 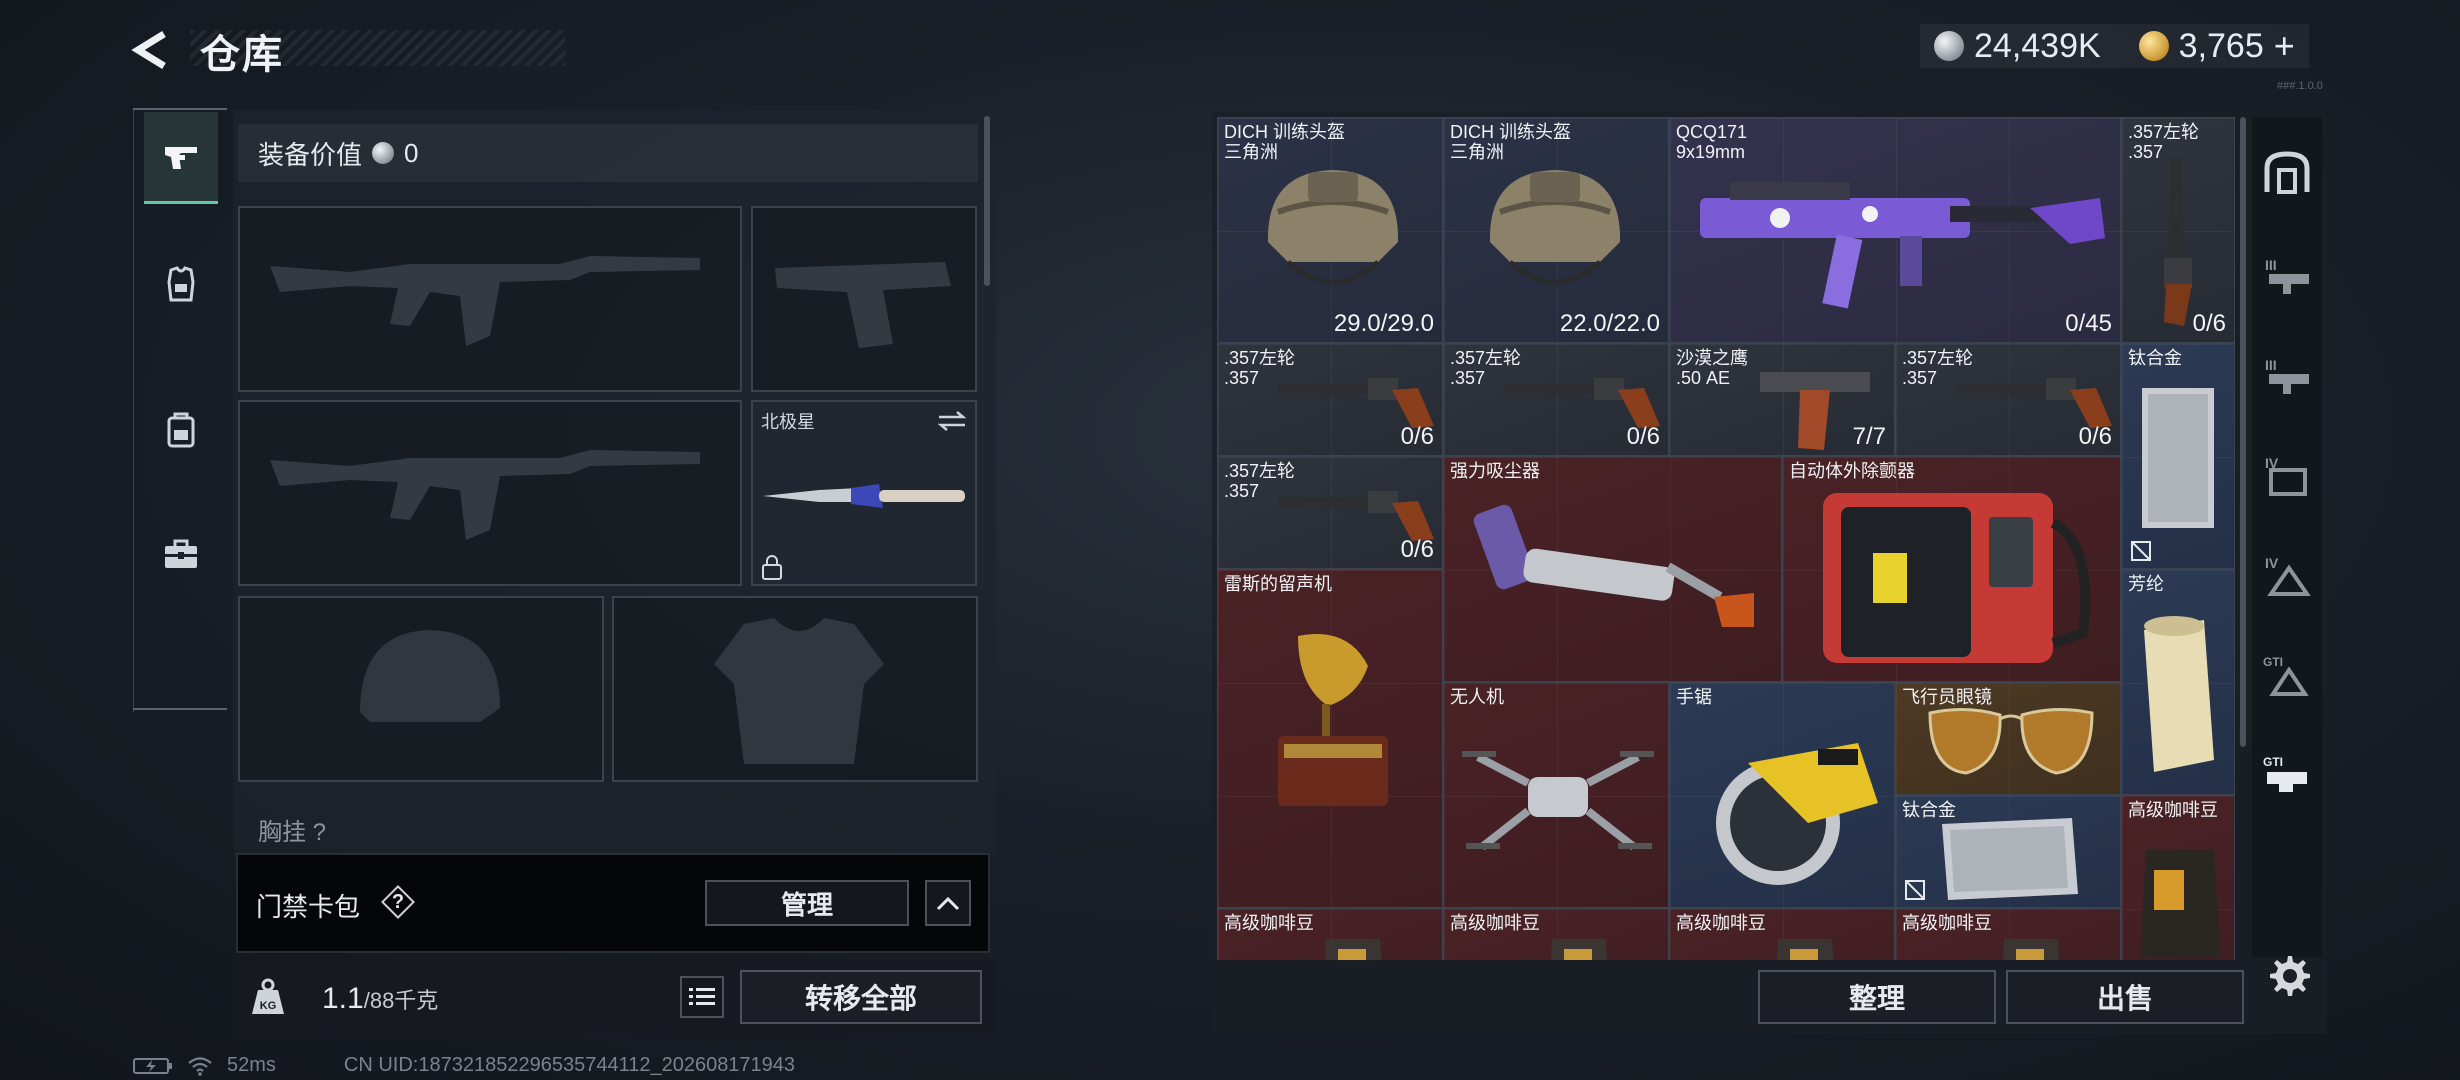 I want to click on help-icon: ?, so click(x=398, y=902).